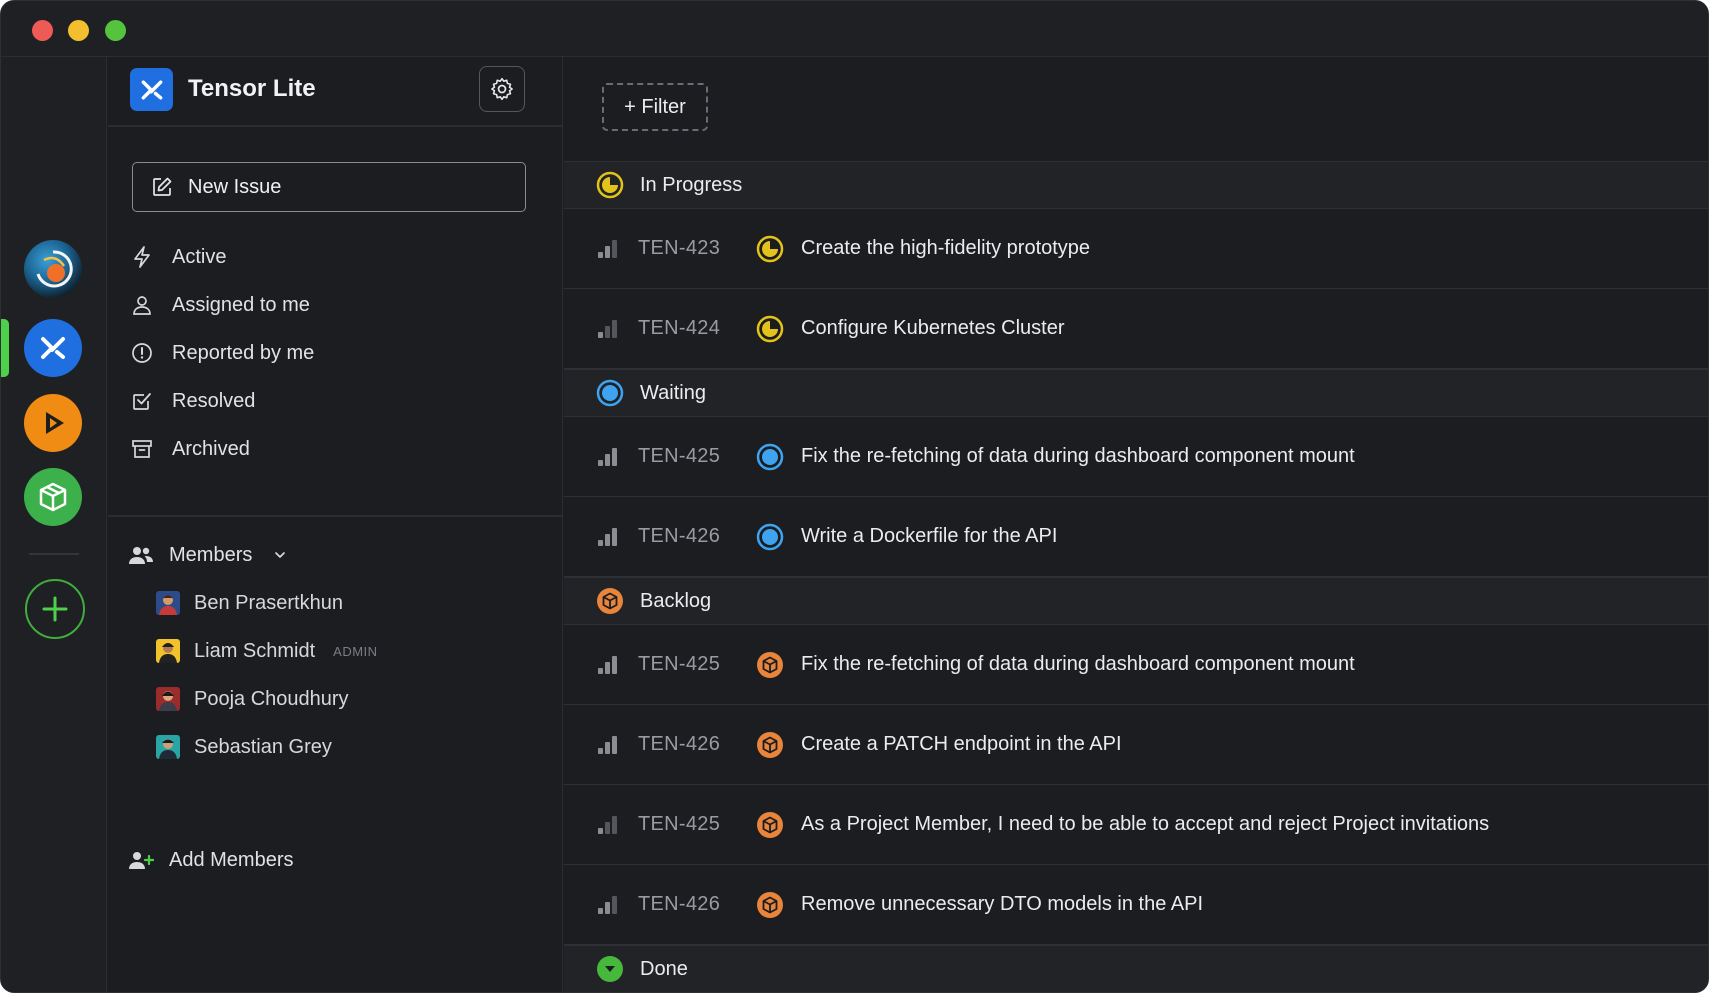 This screenshot has height=993, width=1709. What do you see at coordinates (1136, 185) in the screenshot?
I see `status-group-in-progress: In Progress` at bounding box center [1136, 185].